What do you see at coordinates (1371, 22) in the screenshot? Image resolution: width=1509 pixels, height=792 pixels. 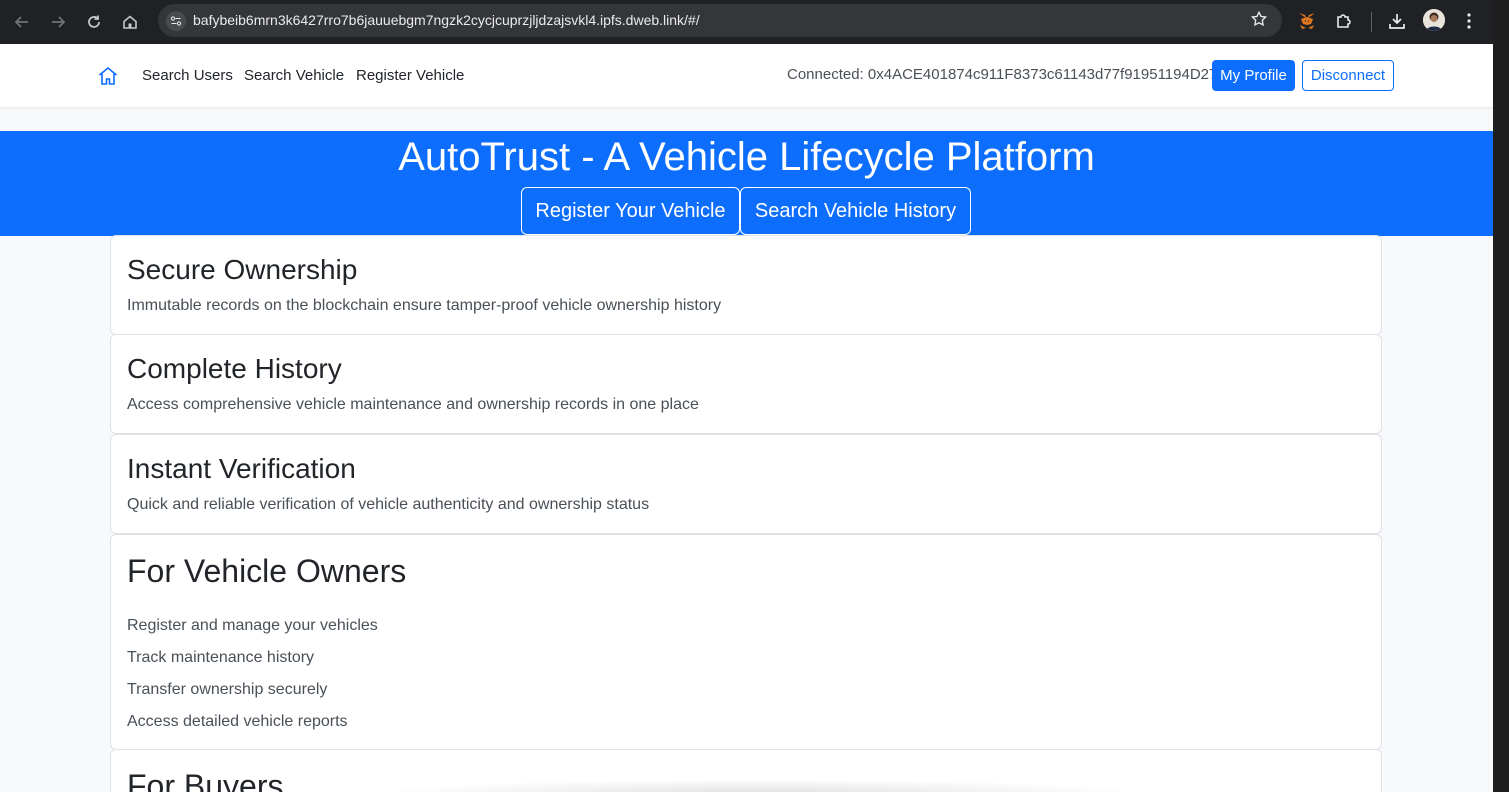 I see `toolbar-divider` at bounding box center [1371, 22].